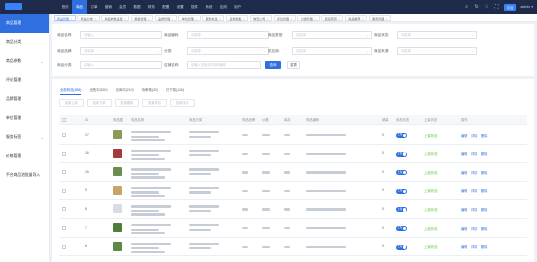  What do you see at coordinates (332, 51) in the screenshot?
I see `supplier-select: 请选择 ⌄` at bounding box center [332, 51].